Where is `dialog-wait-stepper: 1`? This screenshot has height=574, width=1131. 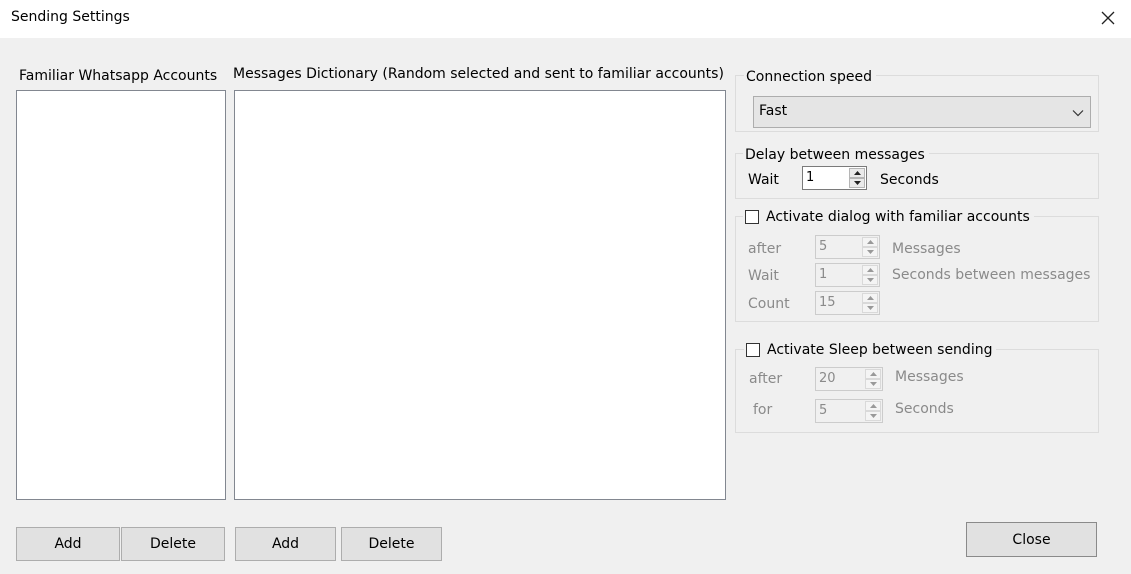 dialog-wait-stepper: 1 is located at coordinates (847, 275).